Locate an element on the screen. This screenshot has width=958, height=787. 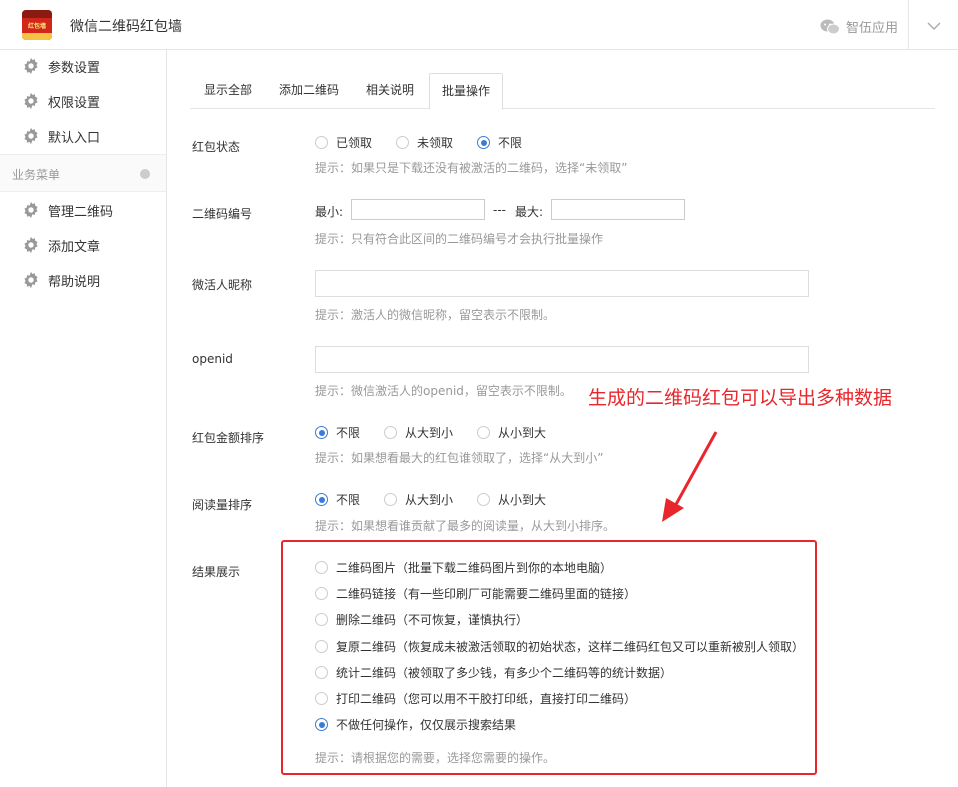
sidebar-item-label: 添加文章 is located at coordinates (74, 247).